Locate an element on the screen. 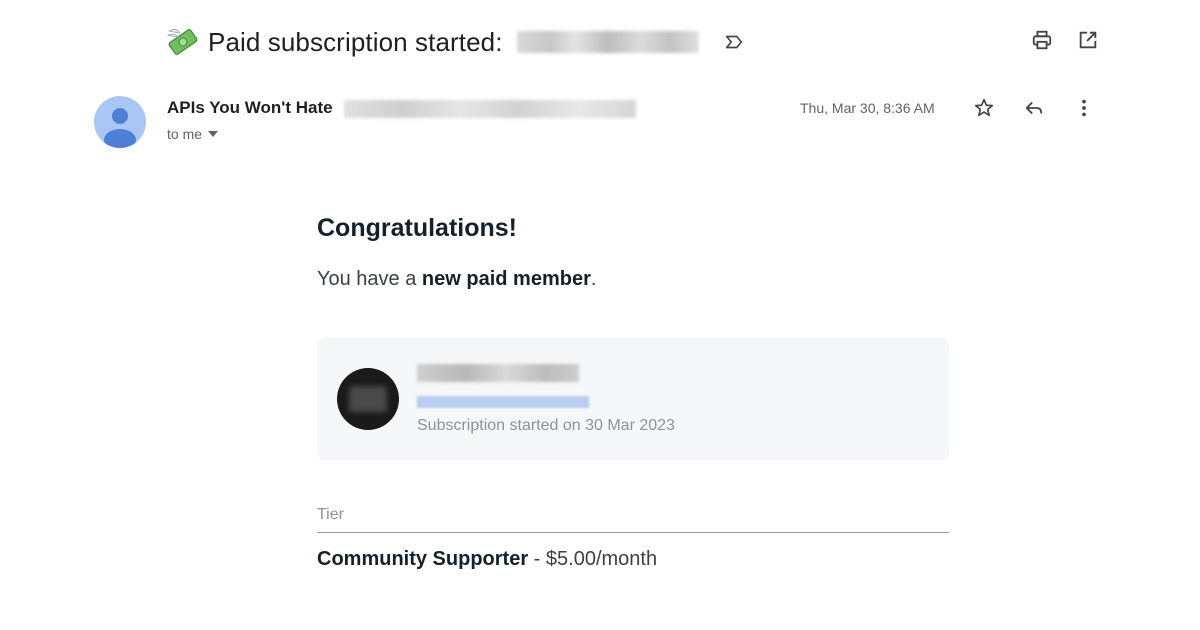  recipient-details-toggle: to me is located at coordinates (193, 134).